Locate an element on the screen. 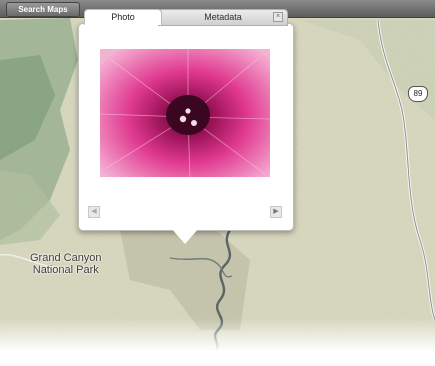 Image resolution: width=435 pixels, height=366 pixels. search-maps-button: Search Maps is located at coordinates (43, 9).